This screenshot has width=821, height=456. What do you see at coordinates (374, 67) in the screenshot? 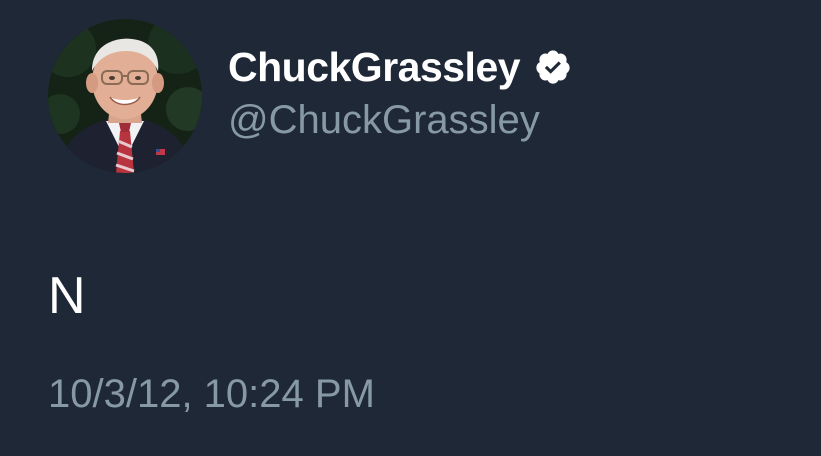
I see `display-name: ChuckGrassley` at bounding box center [374, 67].